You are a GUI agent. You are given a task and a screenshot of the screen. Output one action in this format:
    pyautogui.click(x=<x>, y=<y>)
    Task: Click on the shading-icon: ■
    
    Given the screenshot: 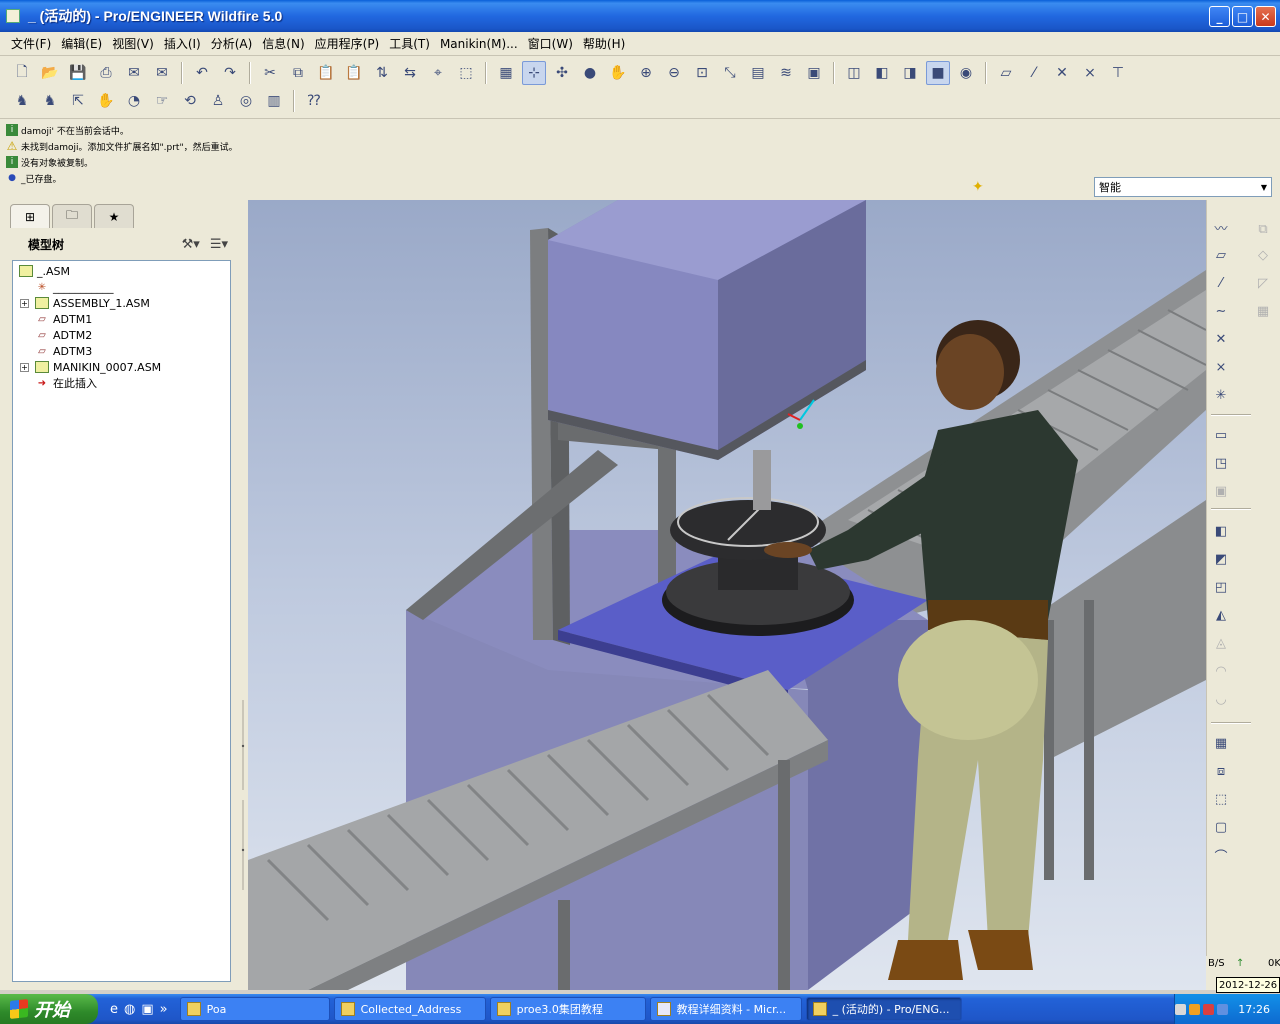 What is the action you would take?
    pyautogui.click(x=938, y=73)
    